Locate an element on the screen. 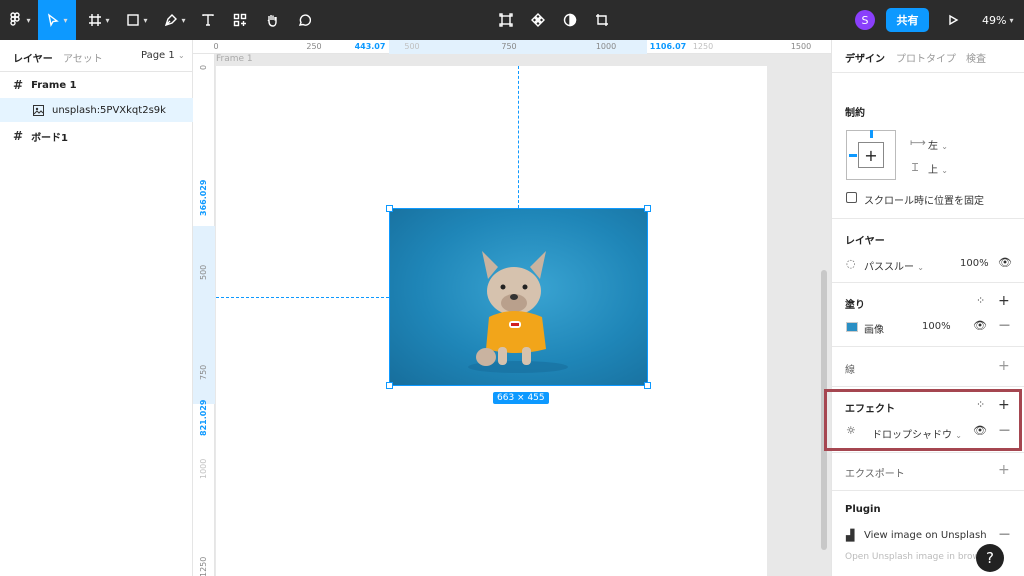 The height and width of the screenshot is (576, 1024). unsplash-icon: ▟ is located at coordinates (850, 535).